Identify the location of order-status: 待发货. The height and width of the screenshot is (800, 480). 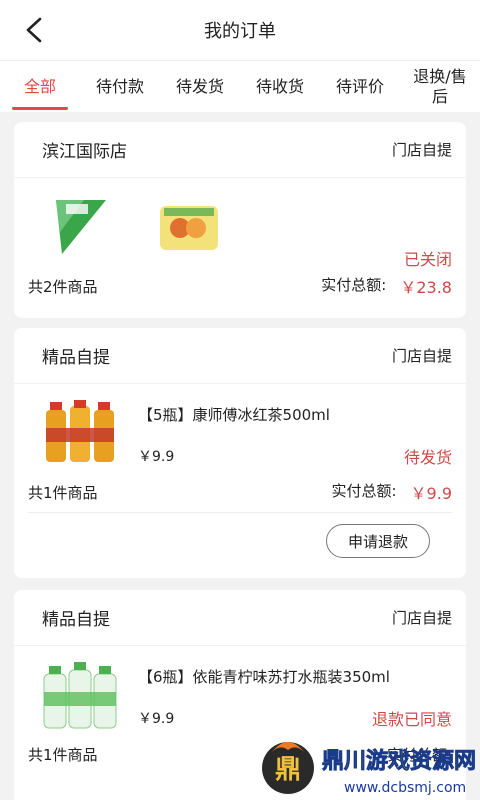
(427, 457).